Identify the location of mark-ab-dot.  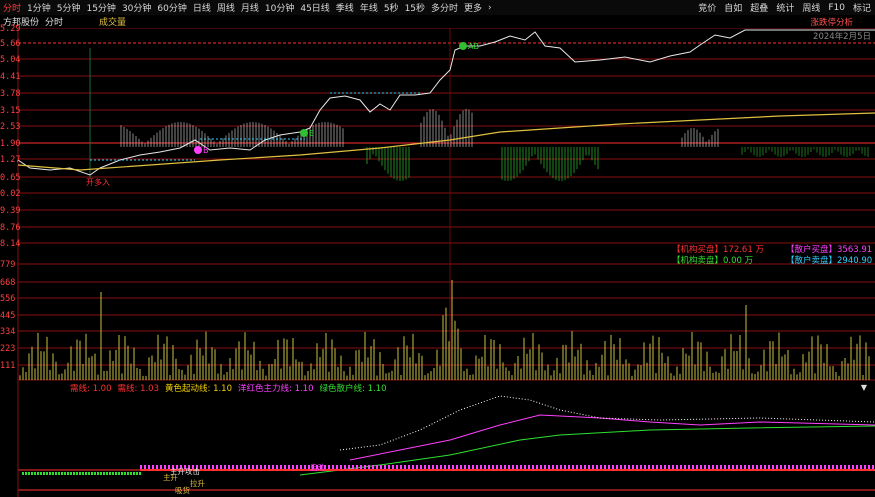
(463, 46).